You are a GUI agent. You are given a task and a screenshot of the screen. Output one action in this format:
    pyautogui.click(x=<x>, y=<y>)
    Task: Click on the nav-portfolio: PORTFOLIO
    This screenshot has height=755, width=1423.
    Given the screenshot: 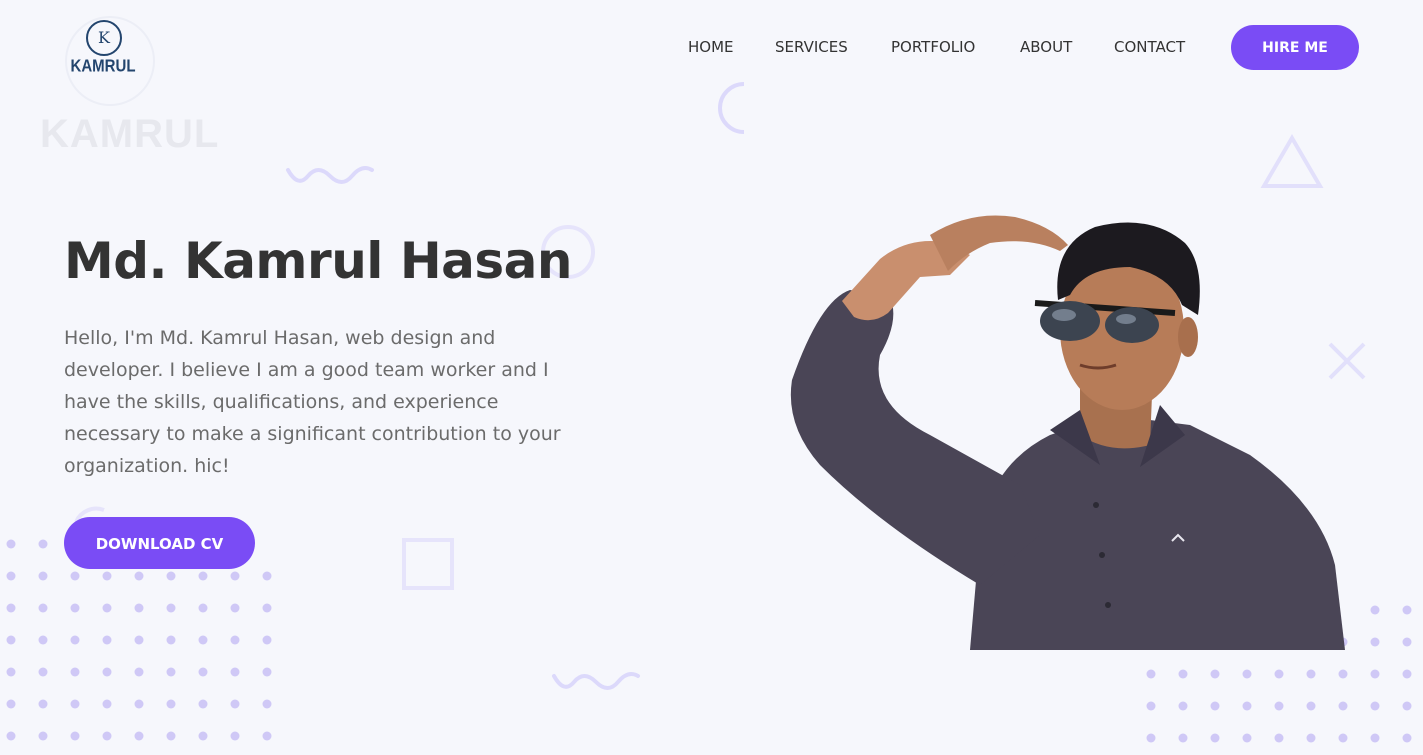 What is the action you would take?
    pyautogui.click(x=933, y=47)
    